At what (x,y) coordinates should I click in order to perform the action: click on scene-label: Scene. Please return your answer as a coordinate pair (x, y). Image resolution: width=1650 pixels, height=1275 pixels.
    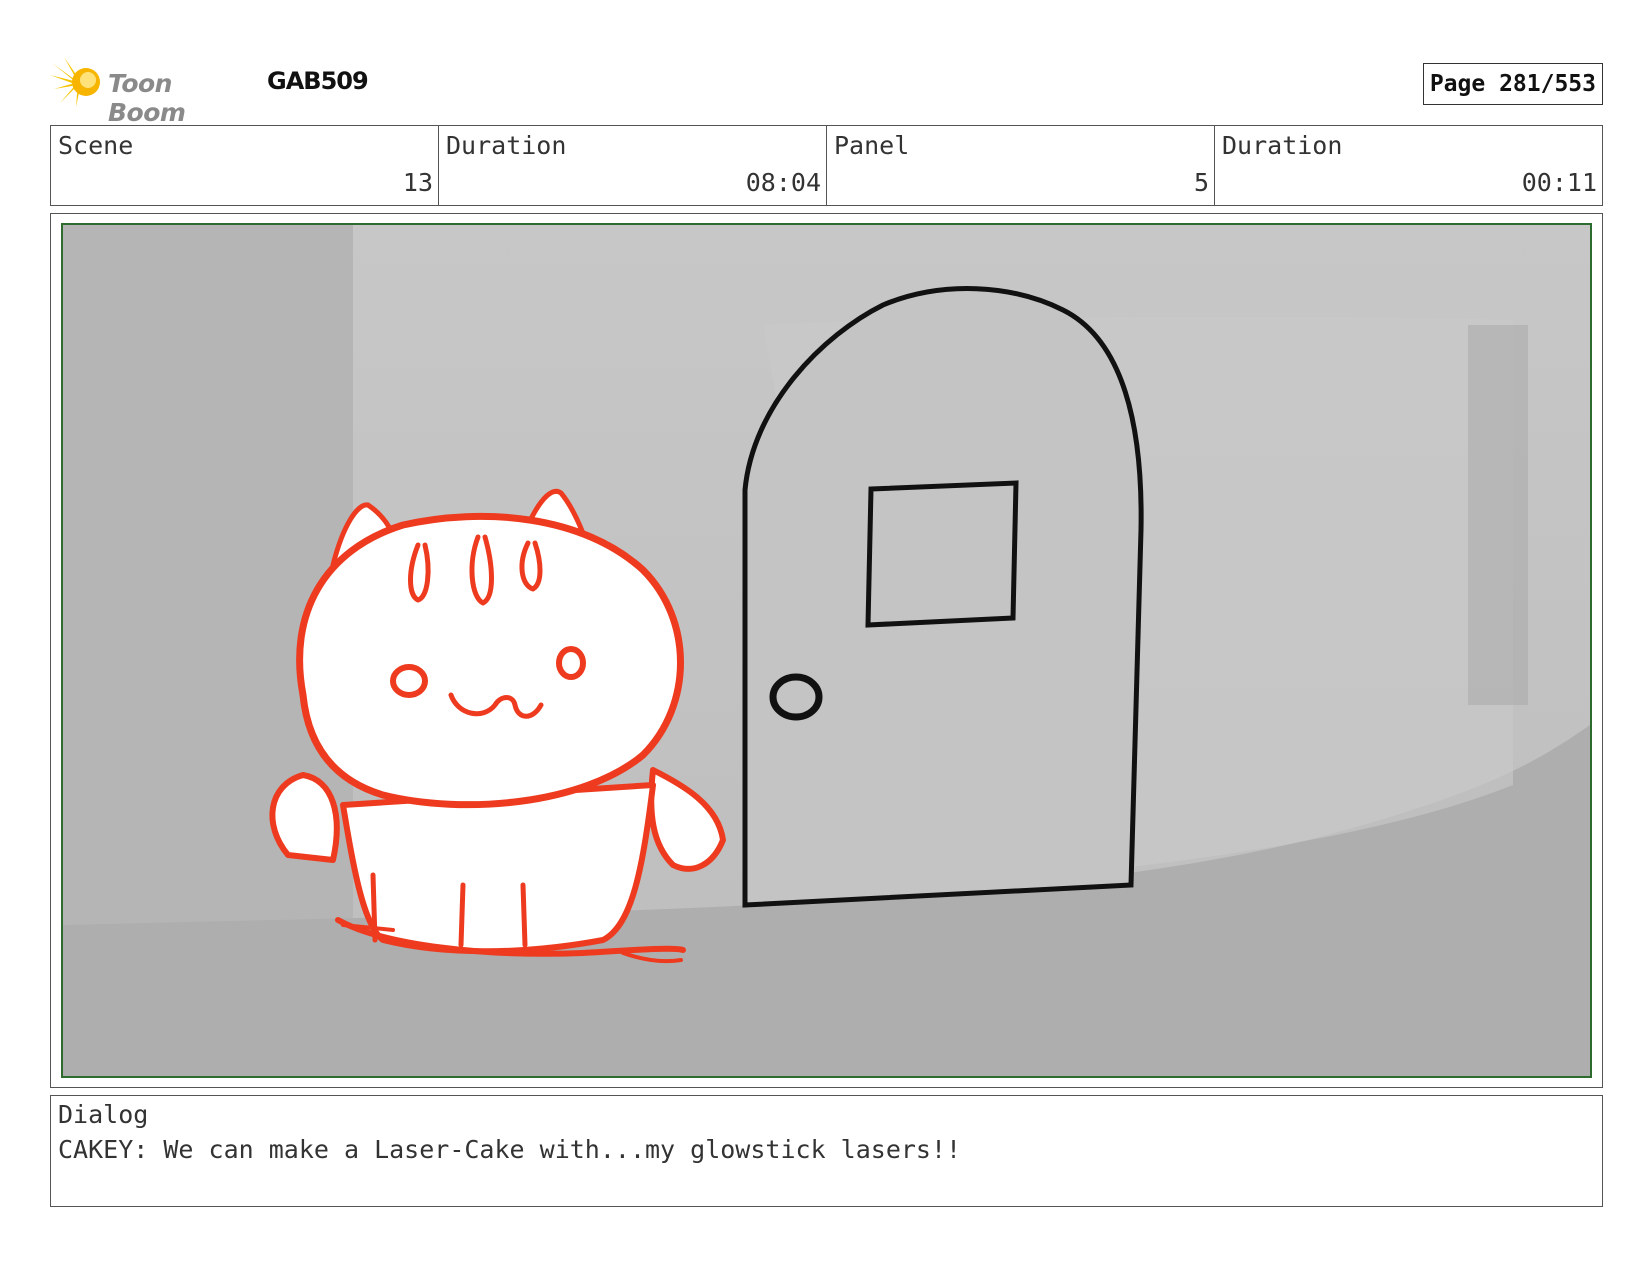
    Looking at the image, I should click on (96, 145).